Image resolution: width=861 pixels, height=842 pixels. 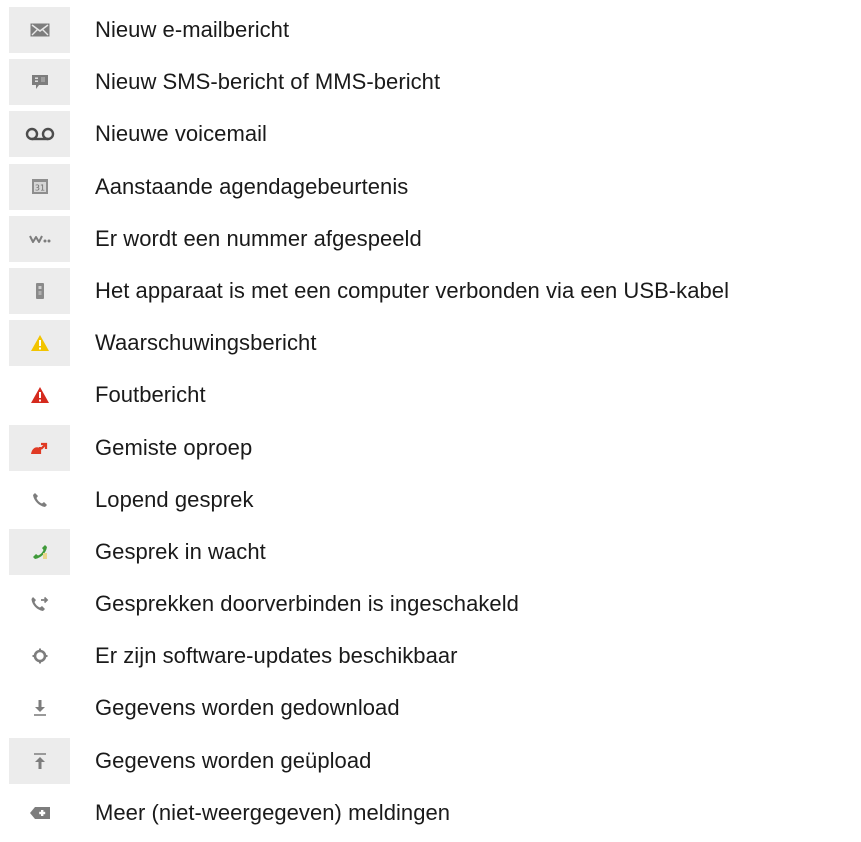 What do you see at coordinates (273, 812) in the screenshot?
I see `item-label: Meer (niet-weergegeven) meldingen` at bounding box center [273, 812].